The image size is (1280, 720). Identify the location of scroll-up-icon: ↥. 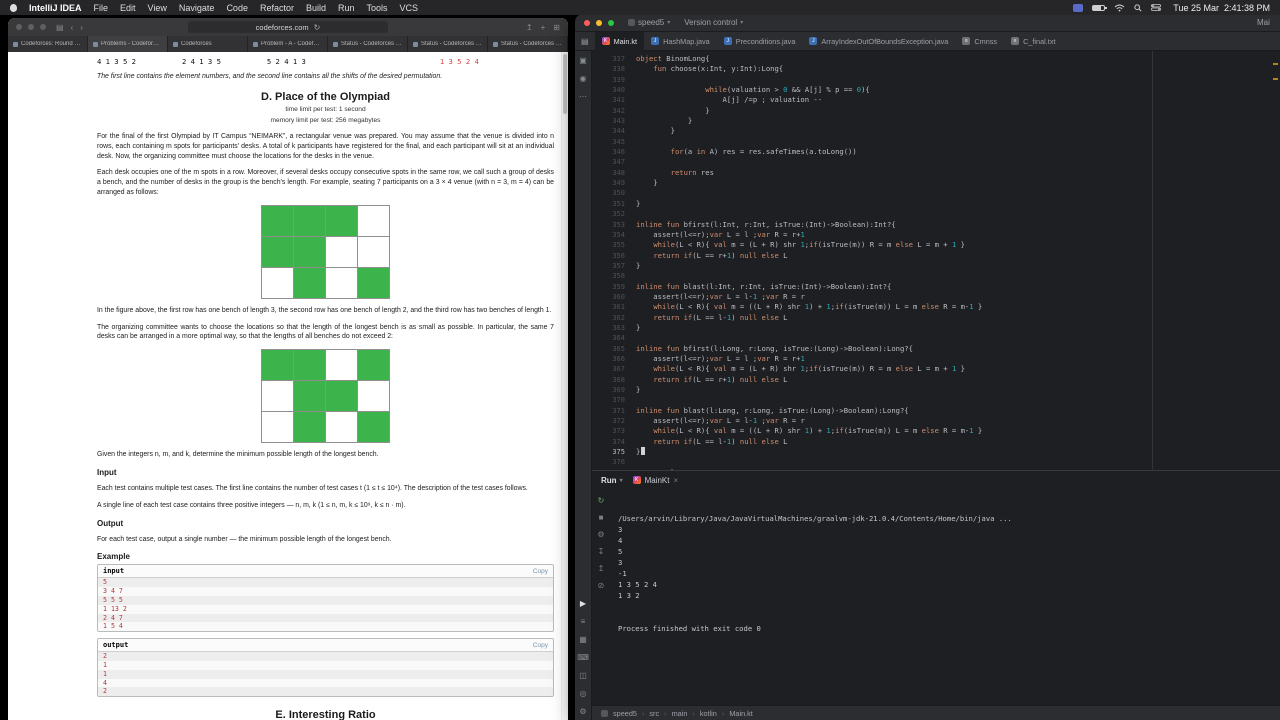
(601, 568).